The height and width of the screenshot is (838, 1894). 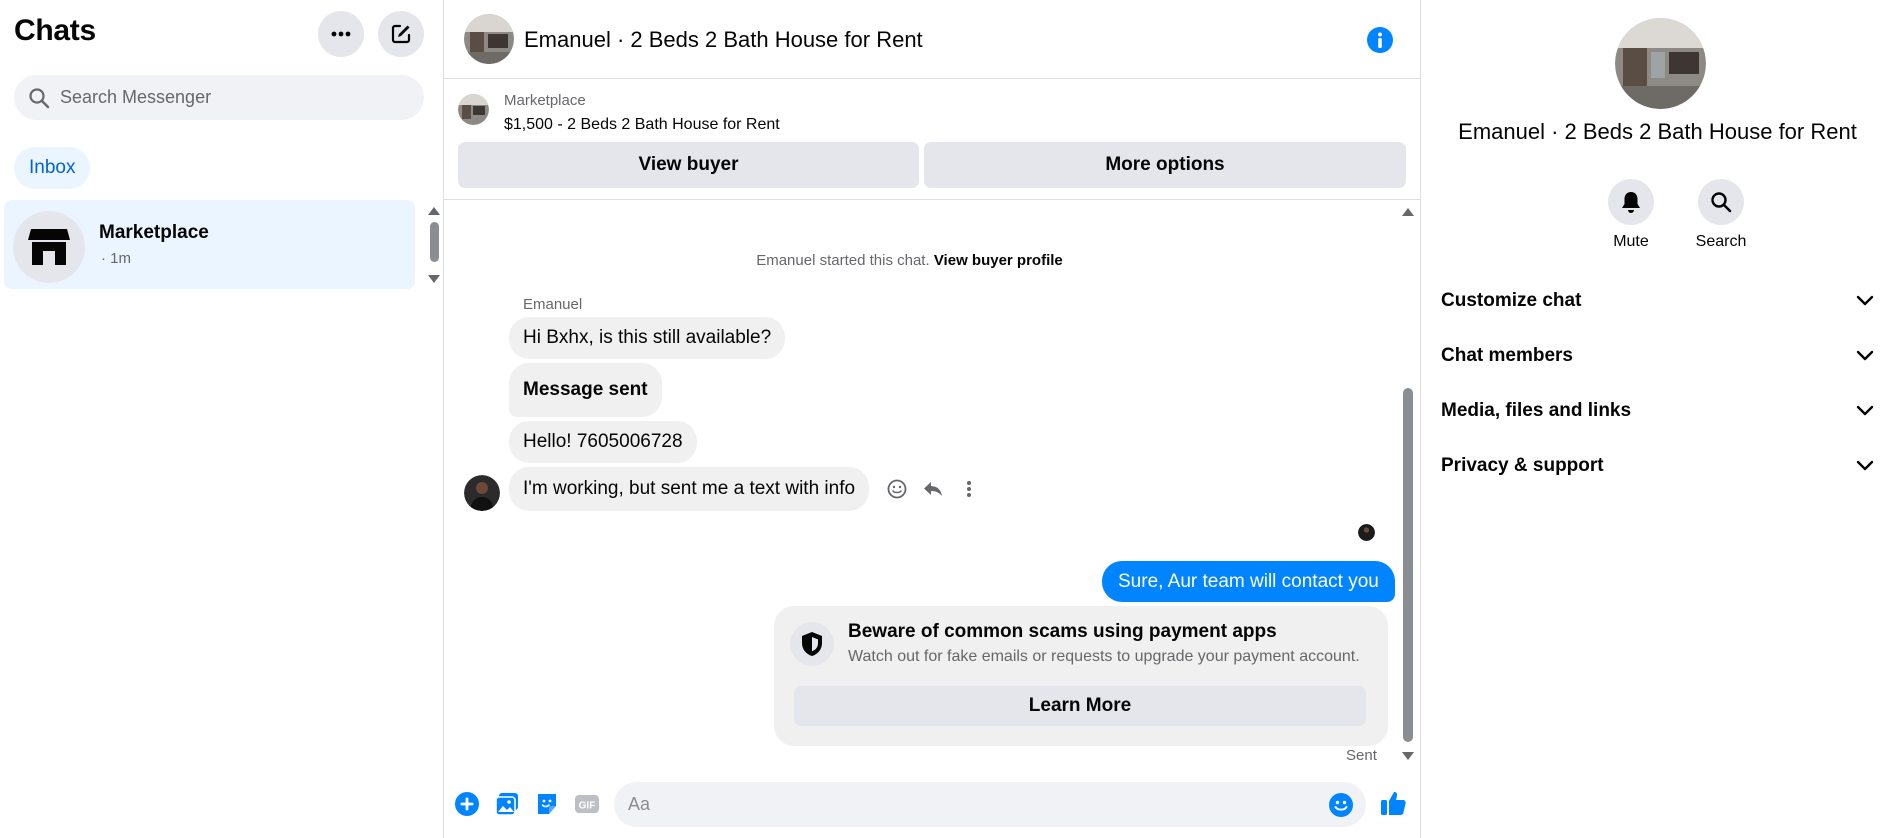 I want to click on section-label: Customize chat, so click(x=1511, y=300).